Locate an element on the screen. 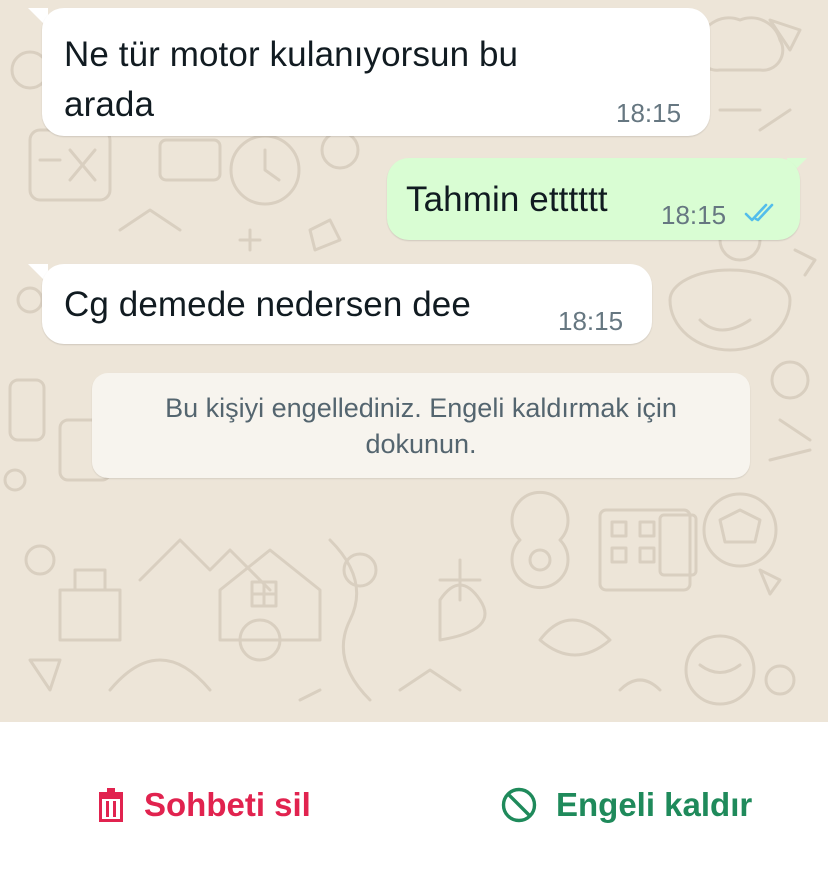 This screenshot has width=828, height=870. message-text-line-2: arada is located at coordinates (109, 104).